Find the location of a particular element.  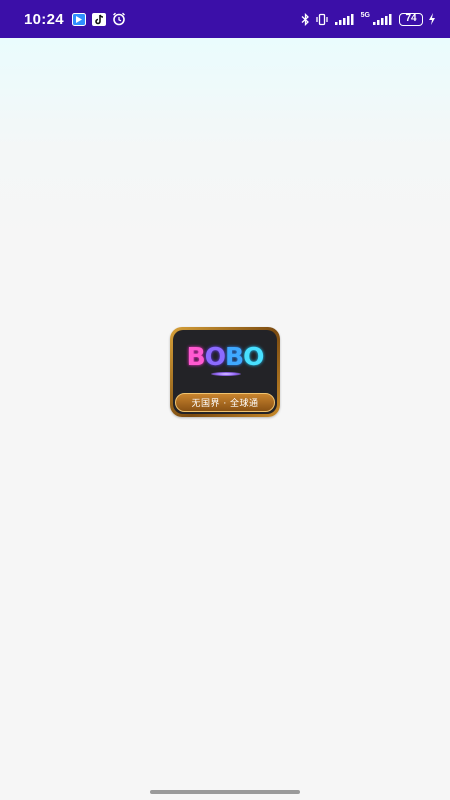

vibrate-icon is located at coordinates (322, 19).